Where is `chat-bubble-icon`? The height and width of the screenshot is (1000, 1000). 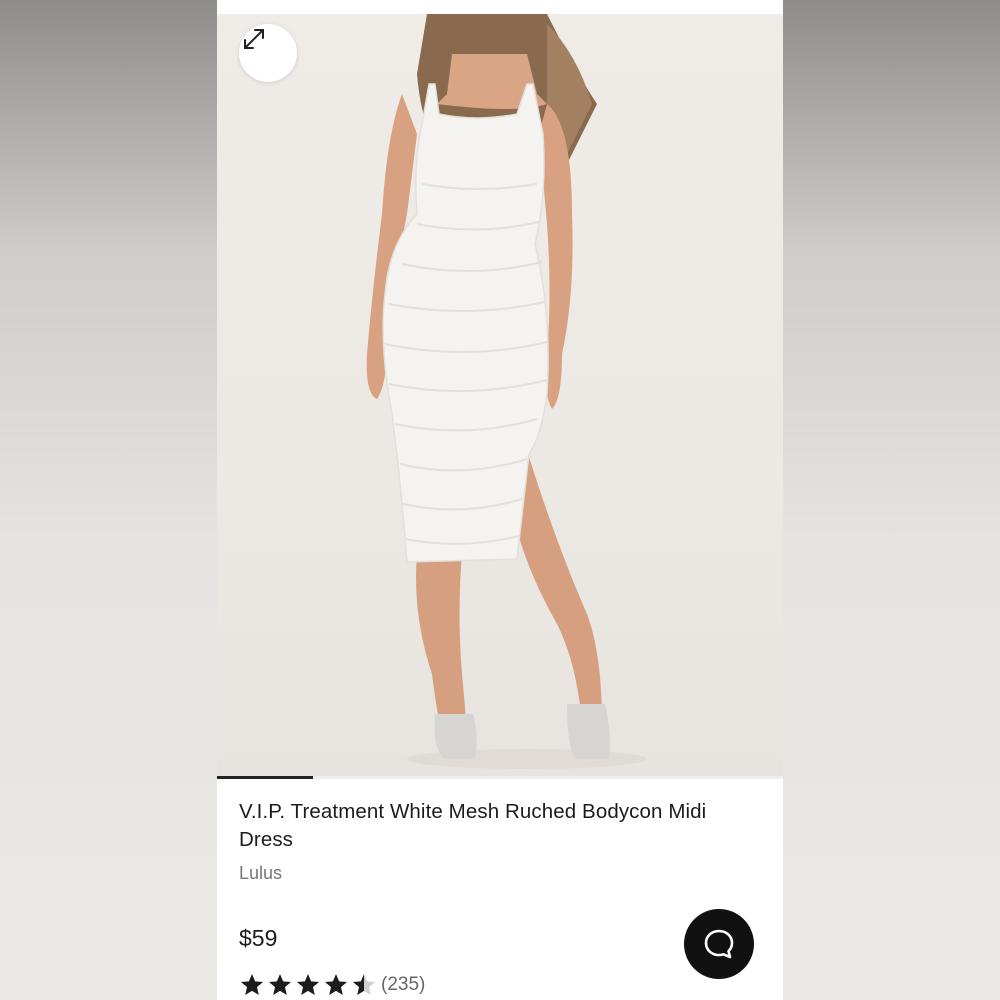 chat-bubble-icon is located at coordinates (719, 944).